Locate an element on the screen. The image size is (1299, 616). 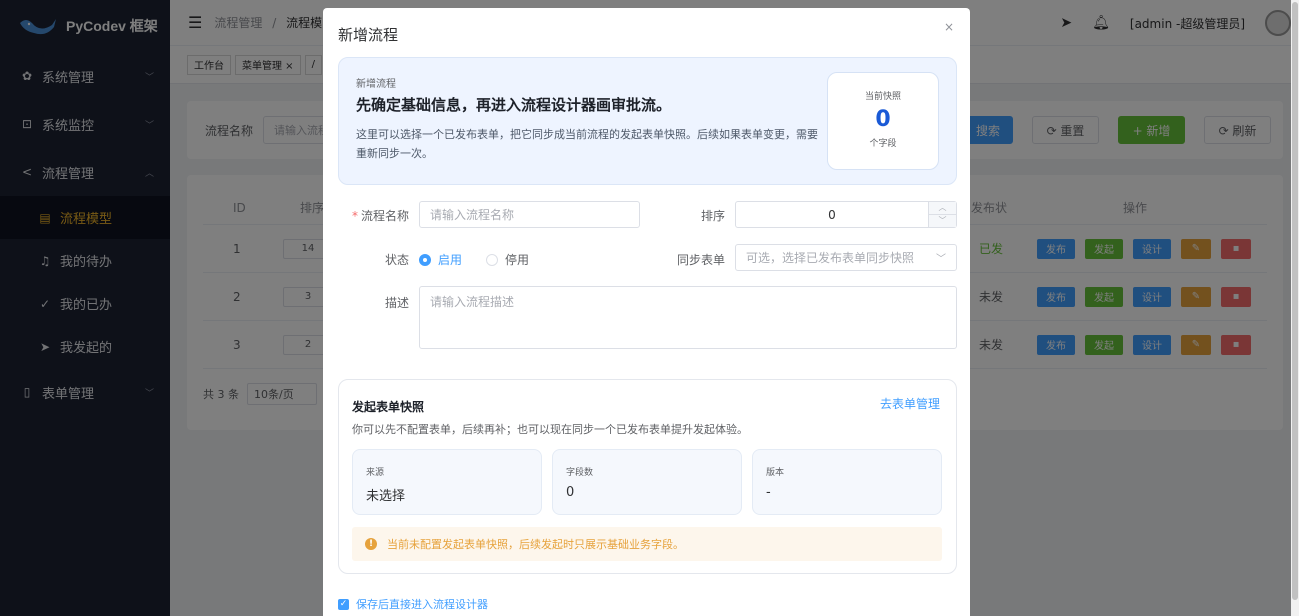
version-box: 版本 - is located at coordinates (847, 482).